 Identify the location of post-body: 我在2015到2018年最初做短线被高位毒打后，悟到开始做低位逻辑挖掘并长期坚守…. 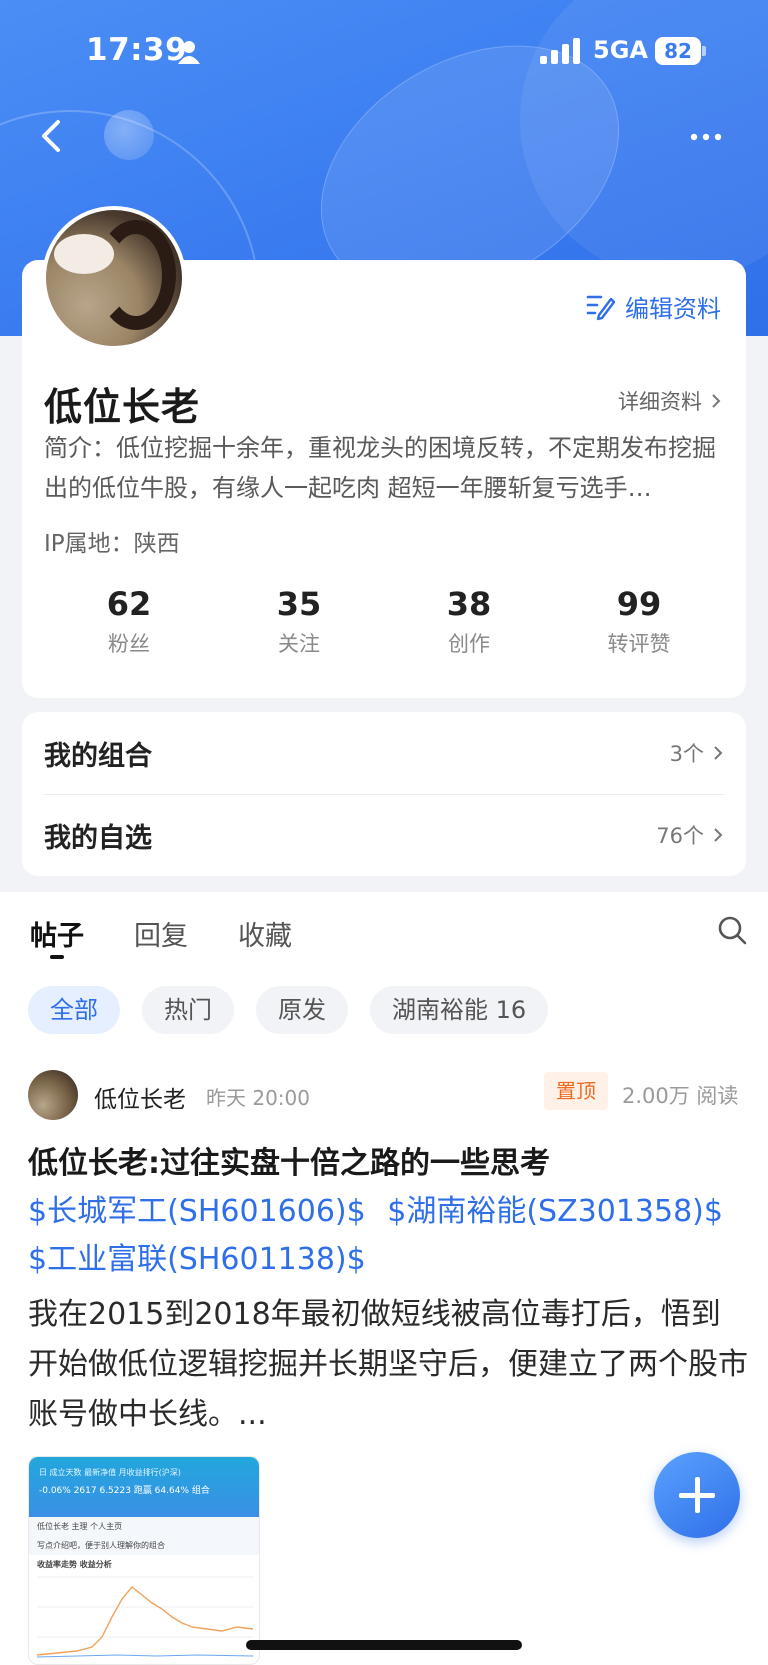
(388, 1365).